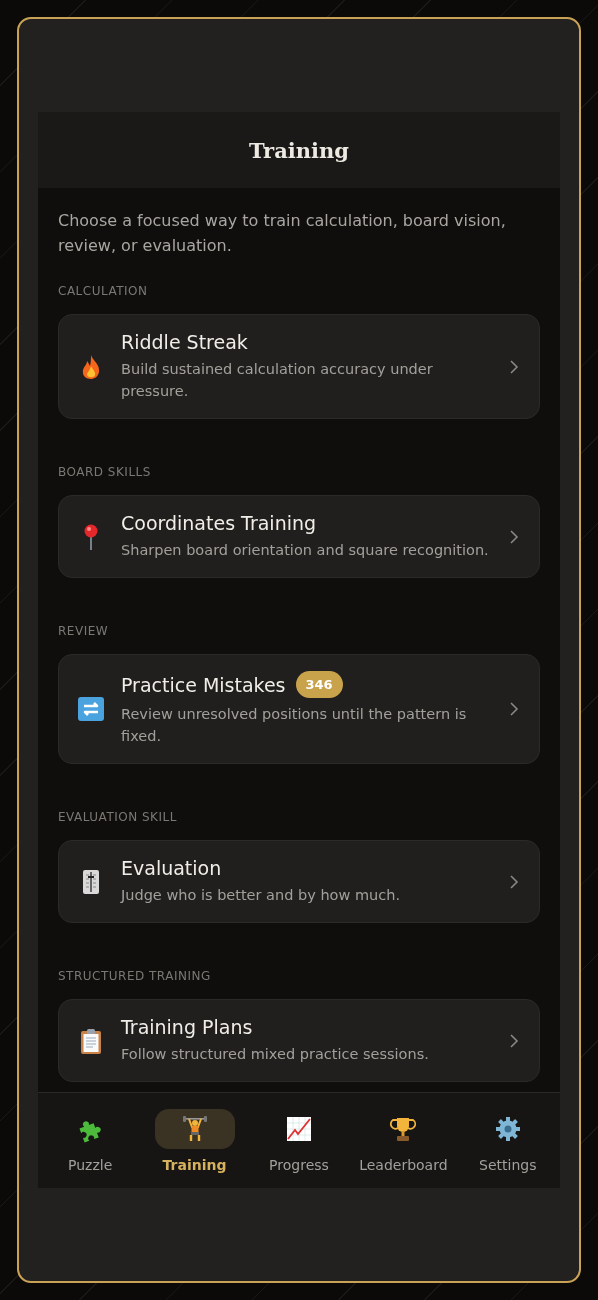  What do you see at coordinates (299, 150) in the screenshot?
I see `page-title: Training` at bounding box center [299, 150].